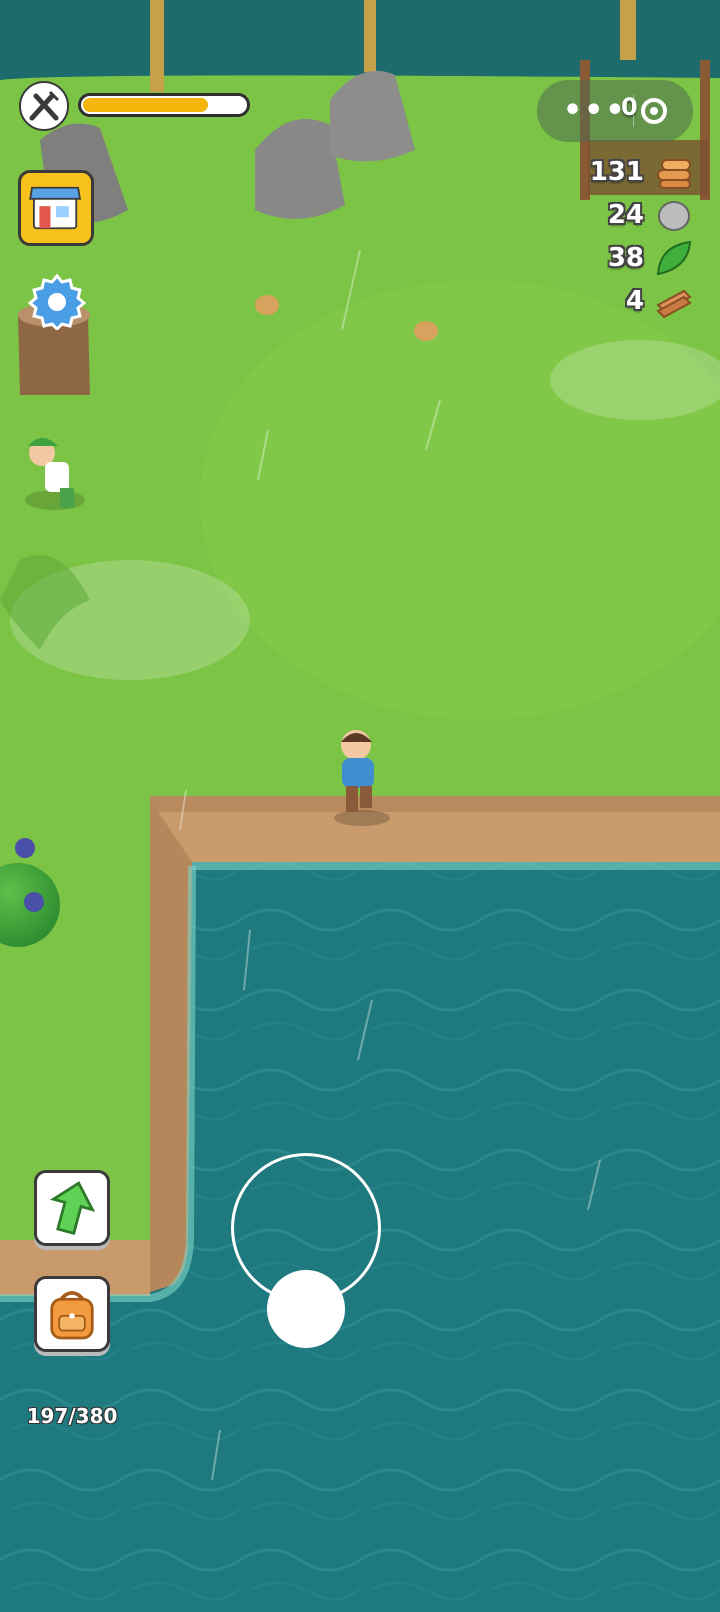 This screenshot has height=1612, width=720. I want to click on resource-wood: 131, so click(642, 172).